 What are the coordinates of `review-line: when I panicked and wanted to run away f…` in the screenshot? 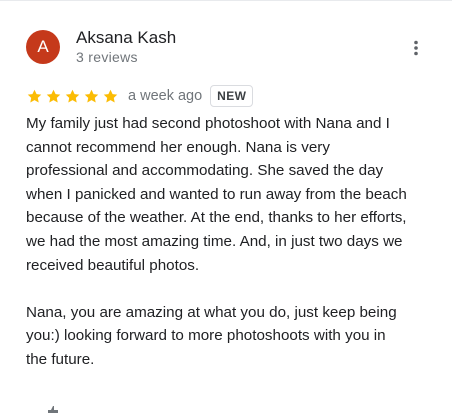 It's located at (216, 194).